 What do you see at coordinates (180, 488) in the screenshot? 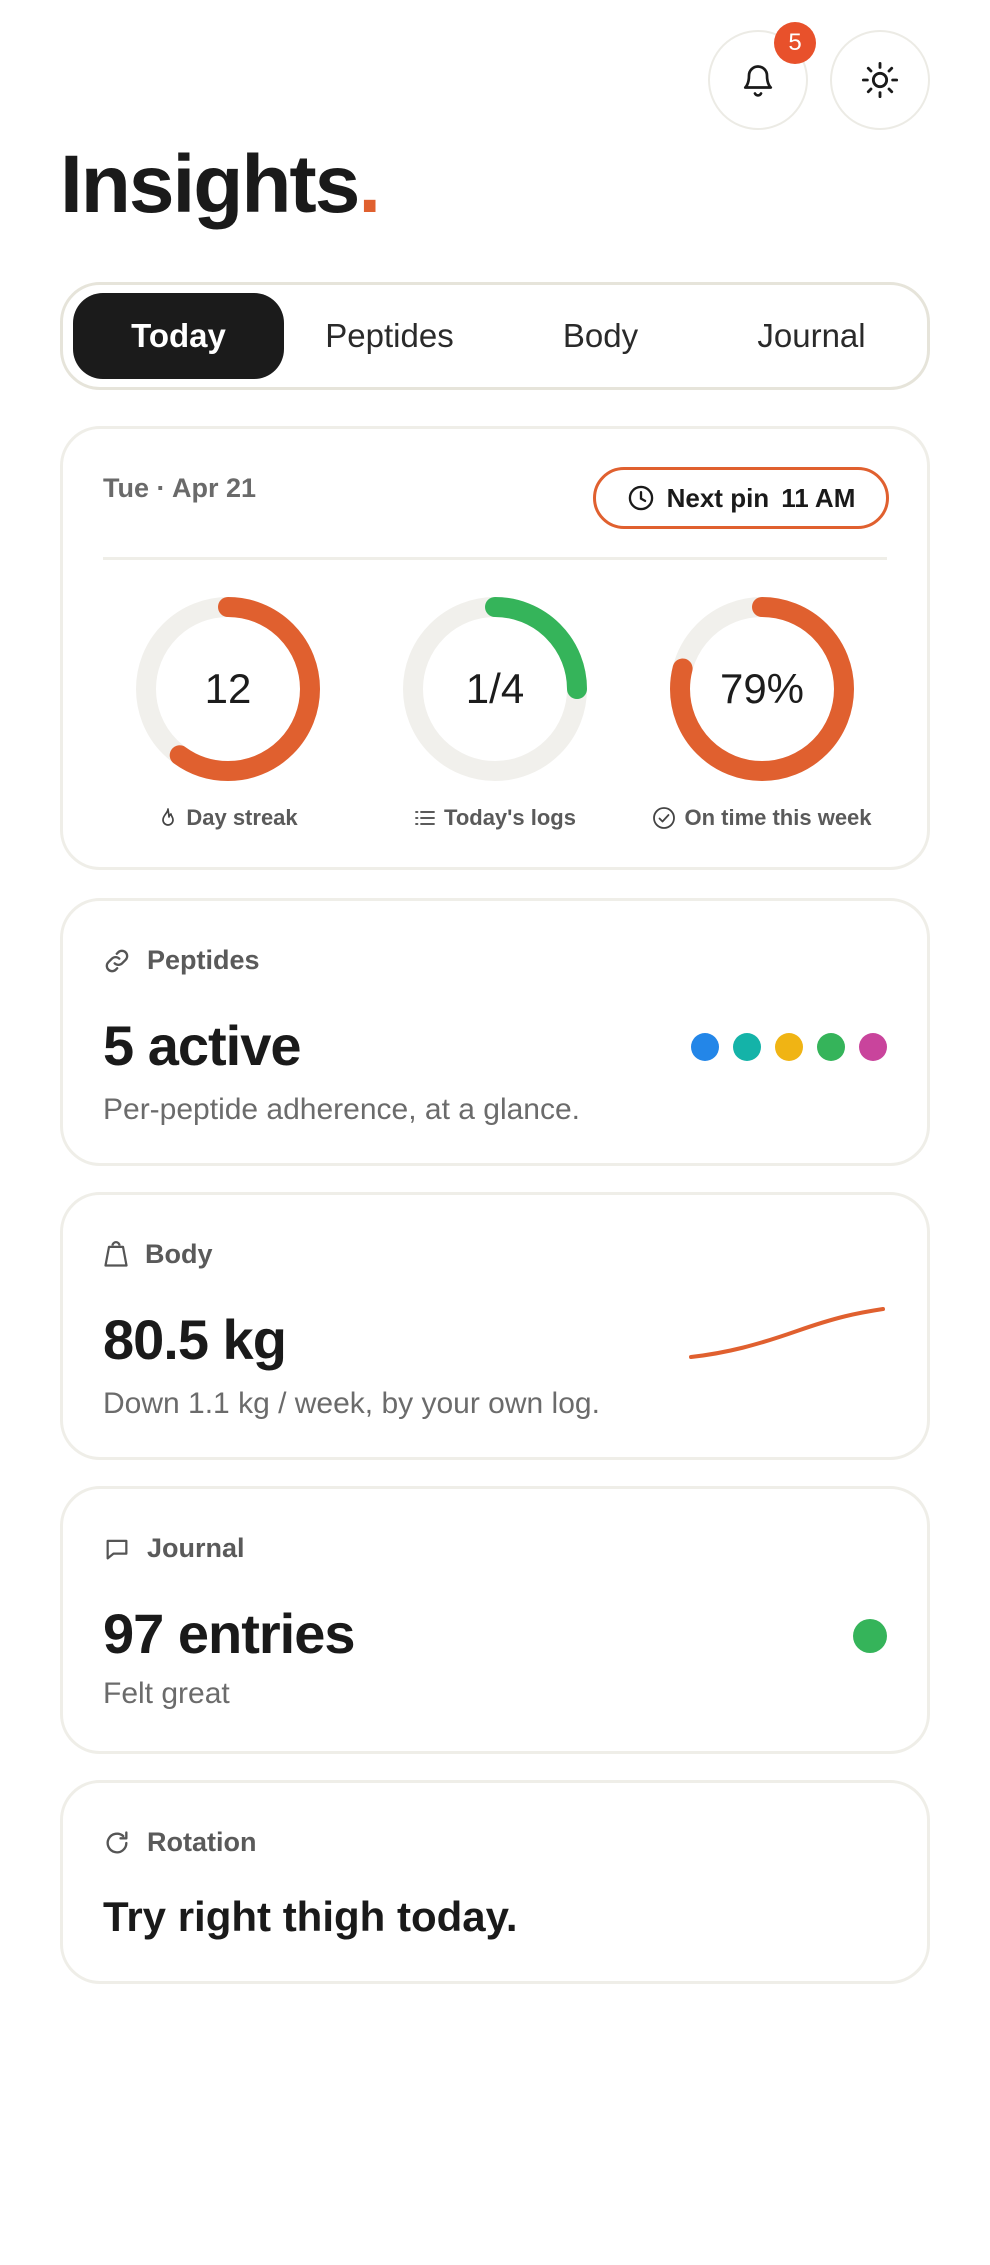
I see `today-date: Tue · Apr 21` at bounding box center [180, 488].